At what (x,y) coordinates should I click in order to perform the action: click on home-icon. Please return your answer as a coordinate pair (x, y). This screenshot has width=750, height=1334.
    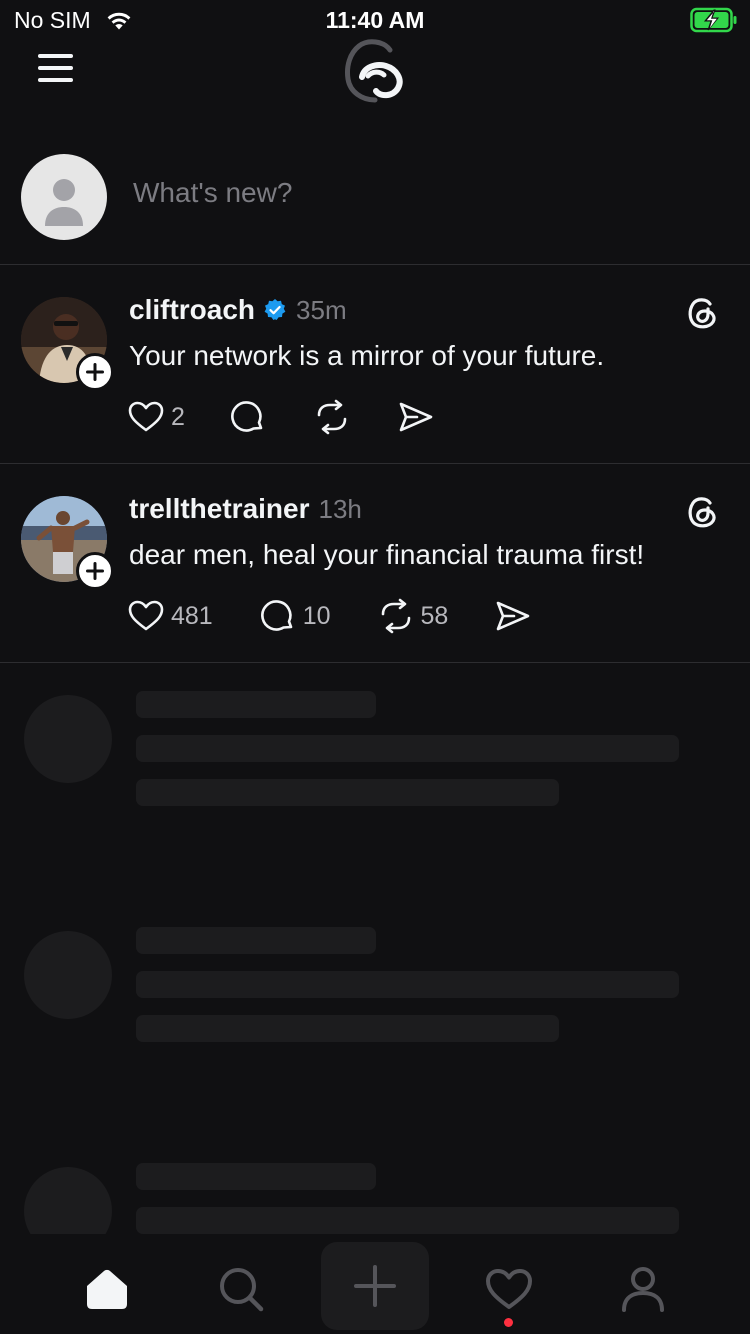
    Looking at the image, I should click on (107, 1289).